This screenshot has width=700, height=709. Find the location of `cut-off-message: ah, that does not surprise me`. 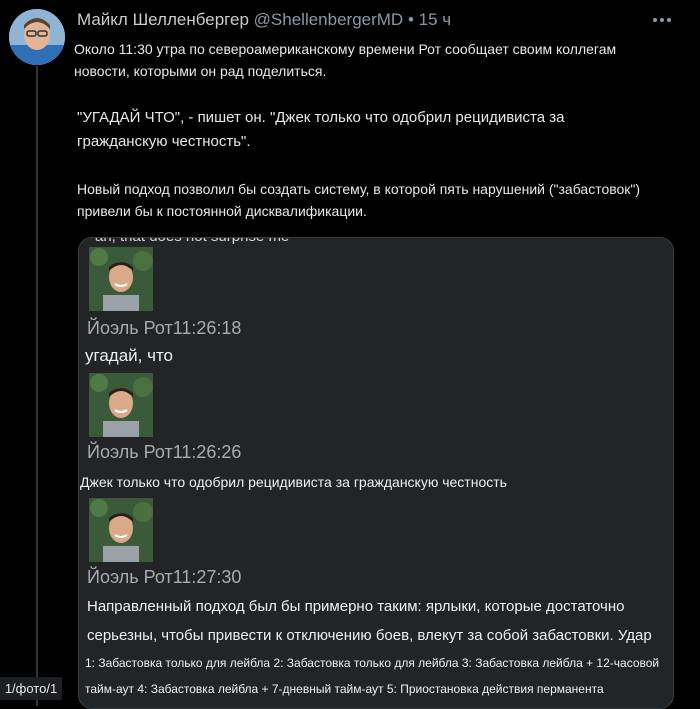

cut-off-message: ah, that does not surprise me is located at coordinates (192, 241).